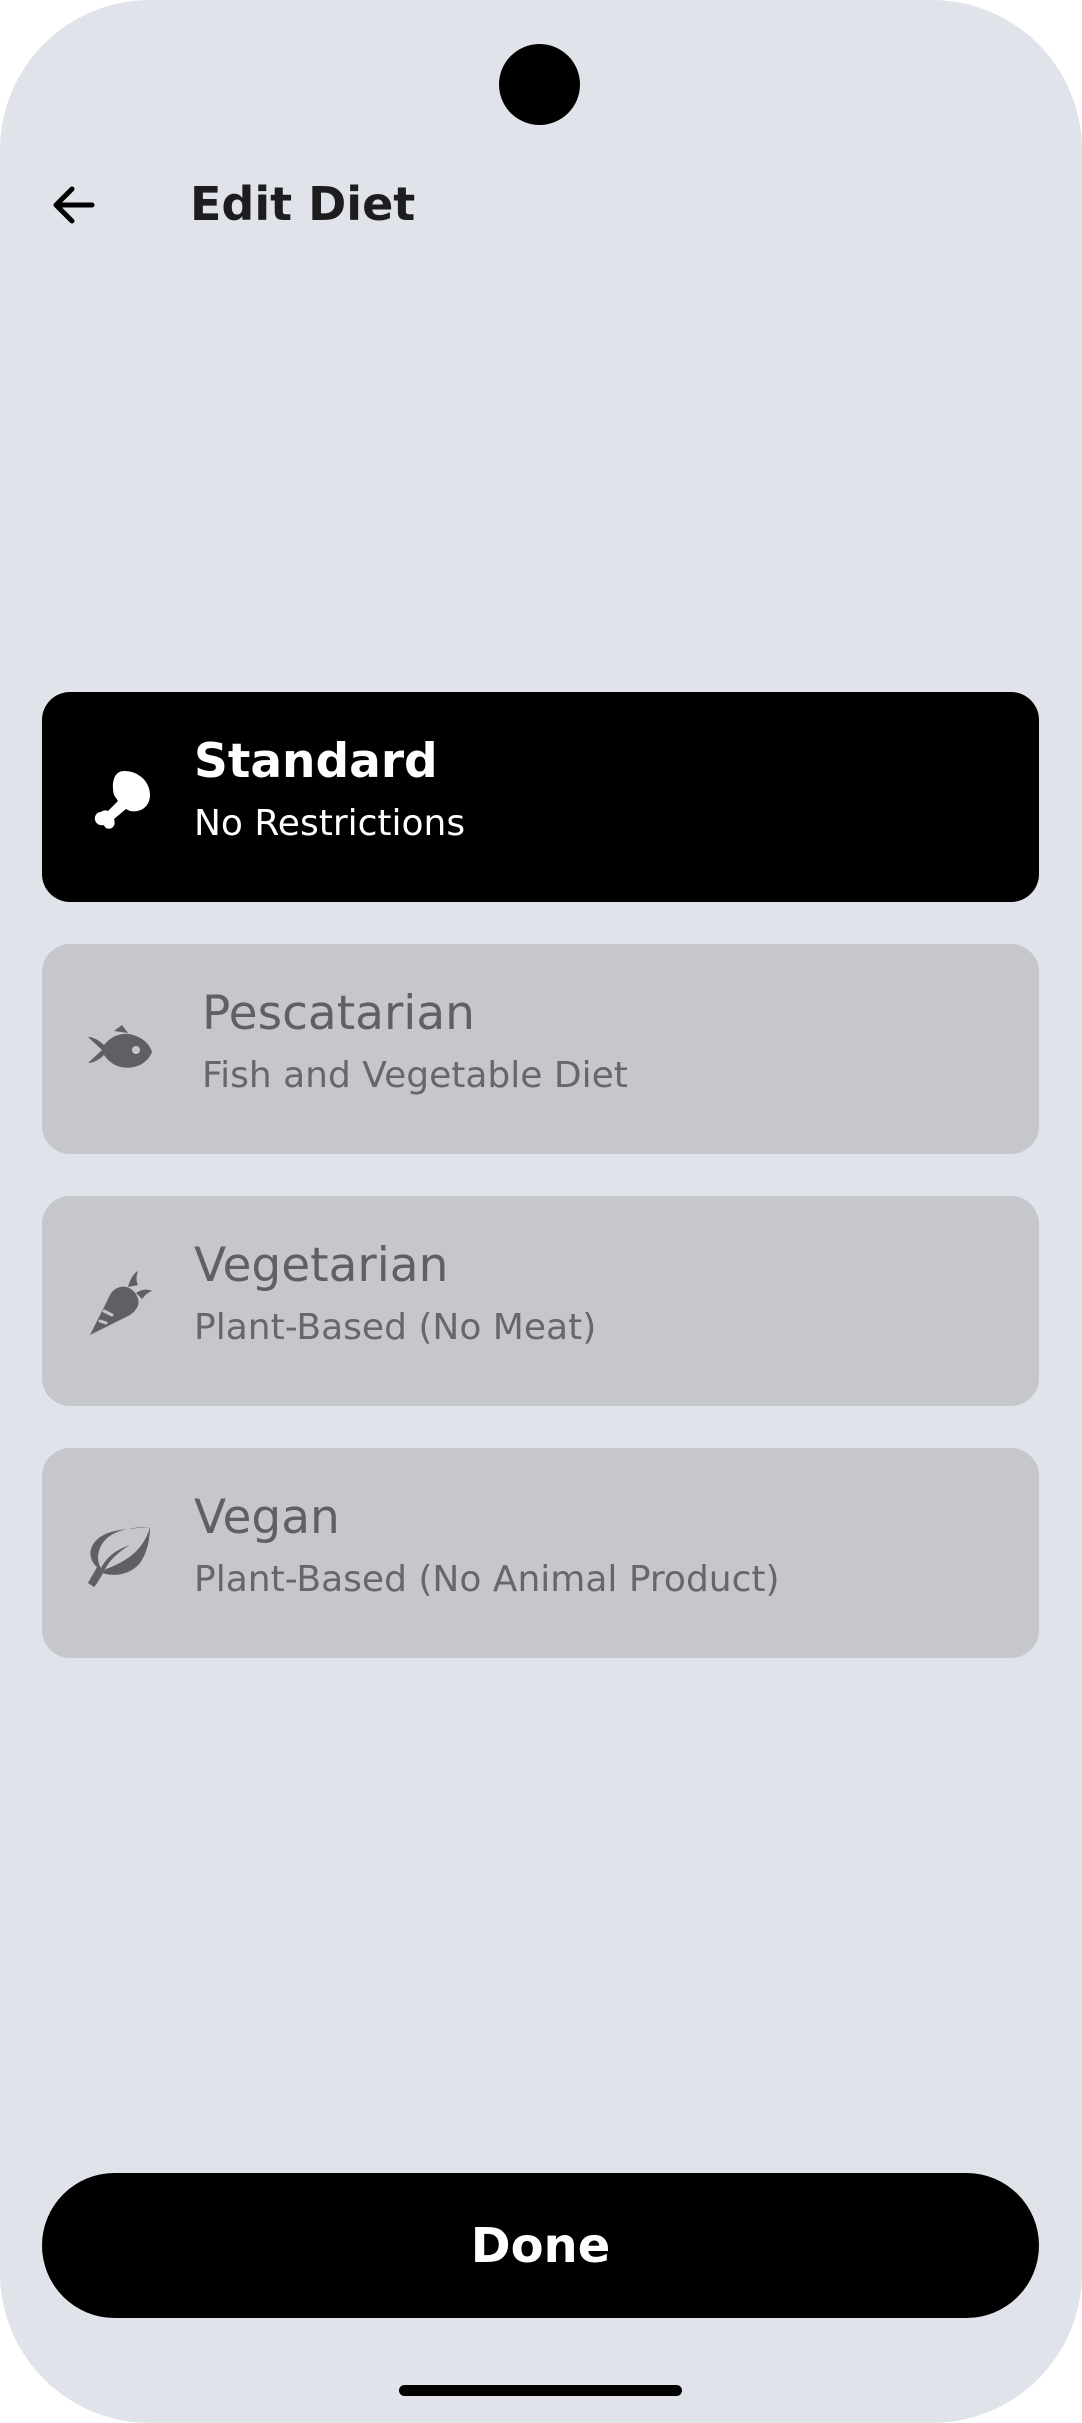 The height and width of the screenshot is (2423, 1082). Describe the element at coordinates (303, 204) in the screenshot. I see `page-title: Edit Diet` at that location.